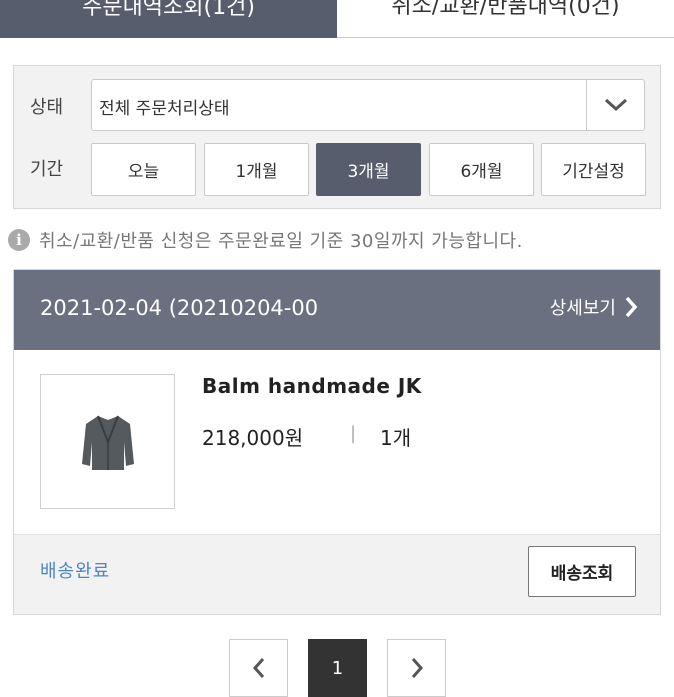  I want to click on period-6month-button: 6개월, so click(481, 169).